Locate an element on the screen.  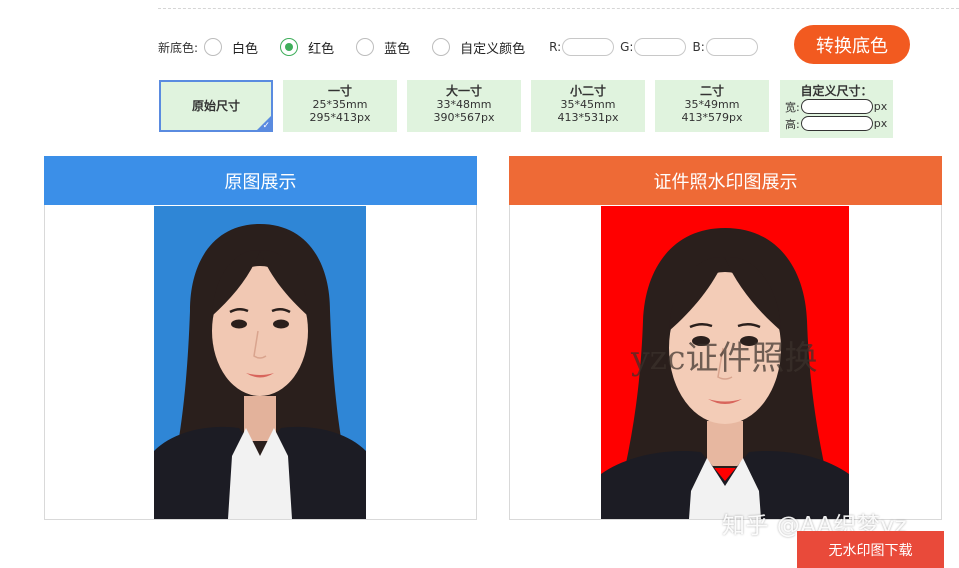
radio-white: 白色 is located at coordinates (231, 47).